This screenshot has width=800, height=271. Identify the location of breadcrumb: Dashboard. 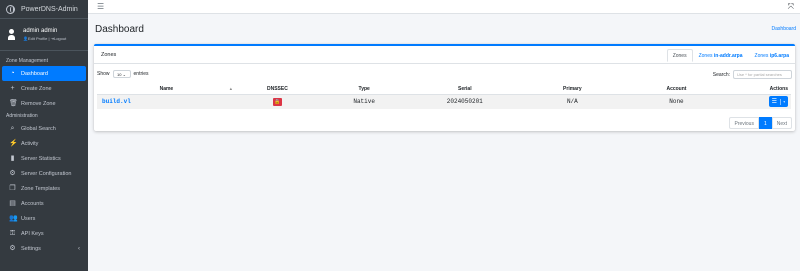
(784, 29).